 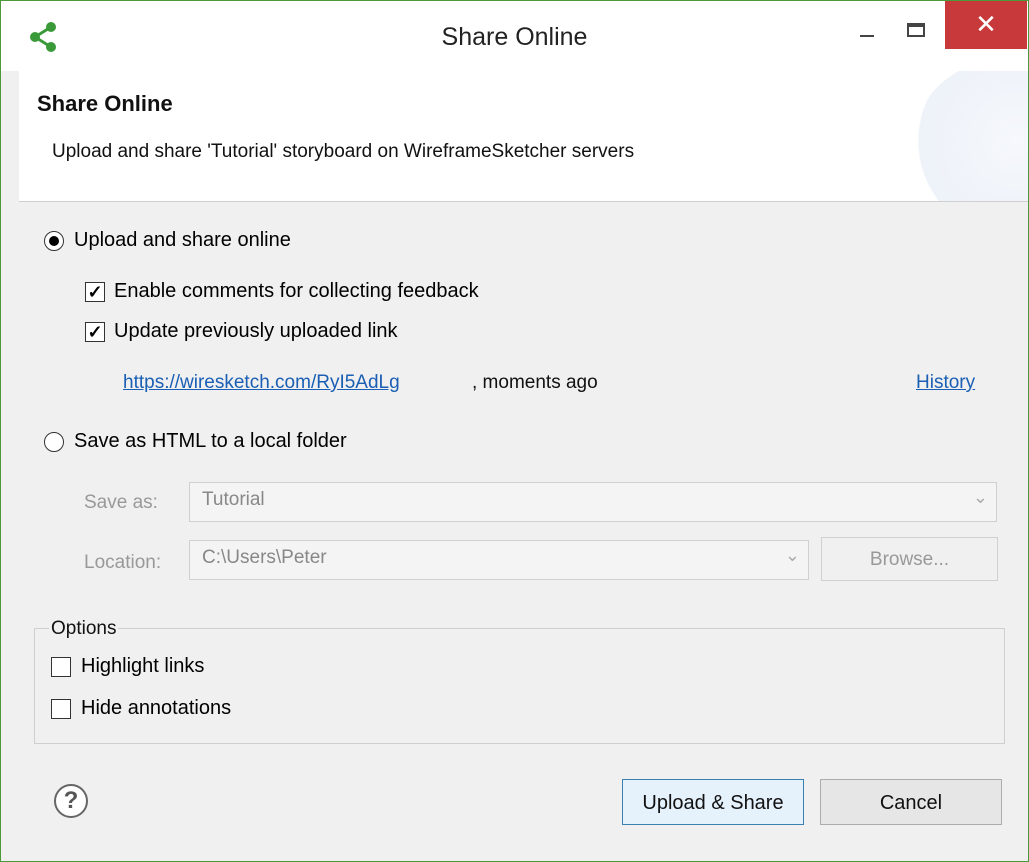 What do you see at coordinates (71, 801) in the screenshot?
I see `help-icon: ?` at bounding box center [71, 801].